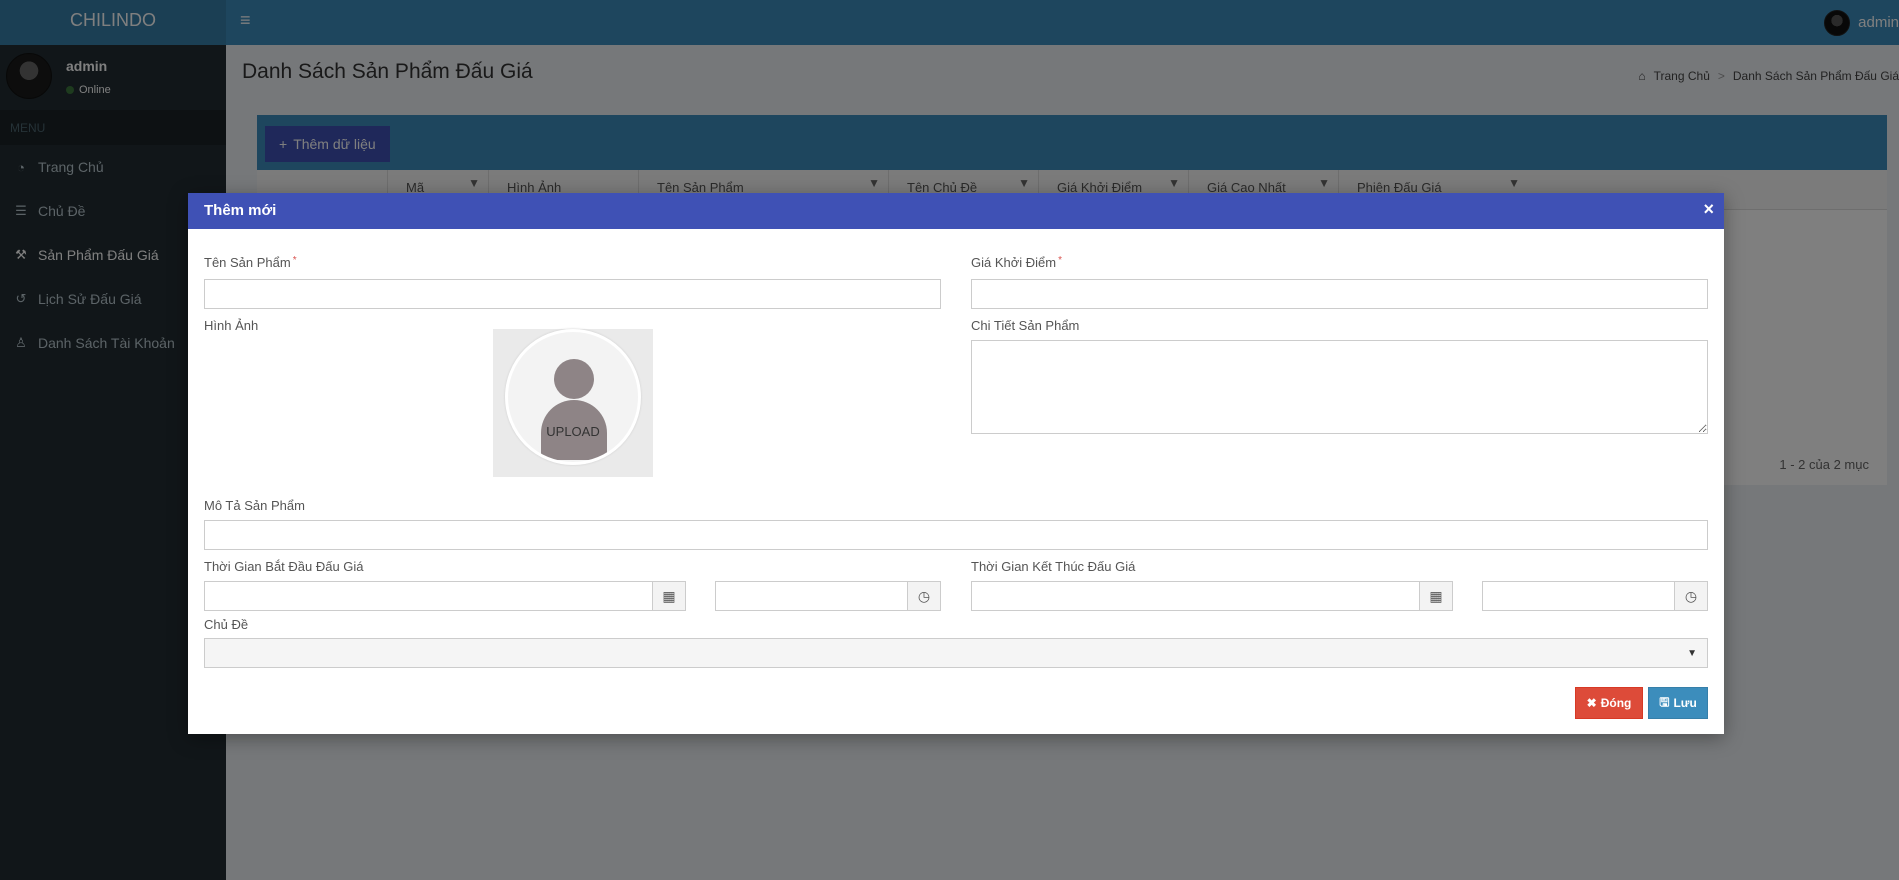 The image size is (1899, 880). Describe the element at coordinates (573, 431) in the screenshot. I see `upload-label: UPLOAD` at that location.